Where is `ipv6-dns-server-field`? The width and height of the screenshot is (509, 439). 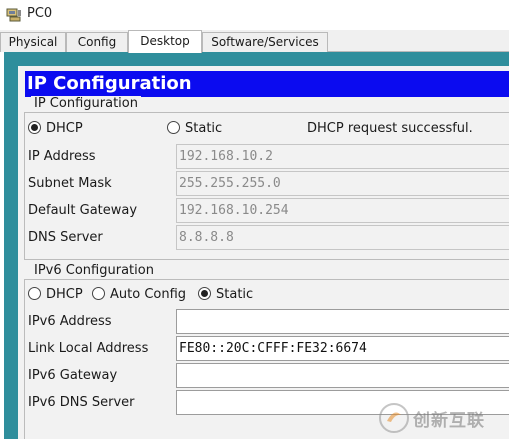 ipv6-dns-server-field is located at coordinates (342, 402).